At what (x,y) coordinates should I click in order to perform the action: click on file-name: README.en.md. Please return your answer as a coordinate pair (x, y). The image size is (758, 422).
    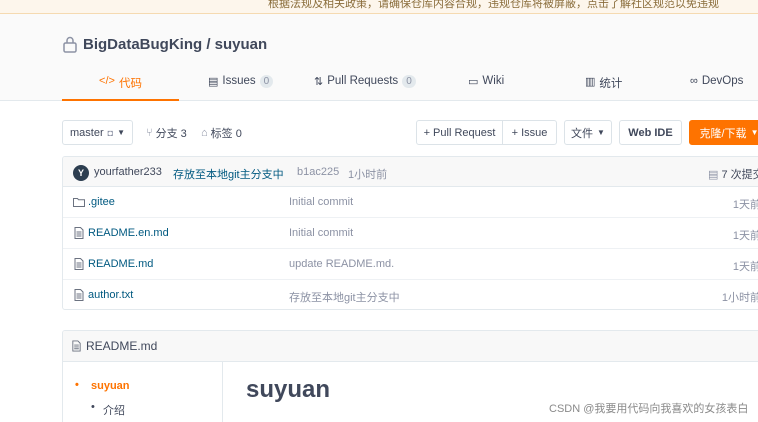
    Looking at the image, I should click on (128, 233).